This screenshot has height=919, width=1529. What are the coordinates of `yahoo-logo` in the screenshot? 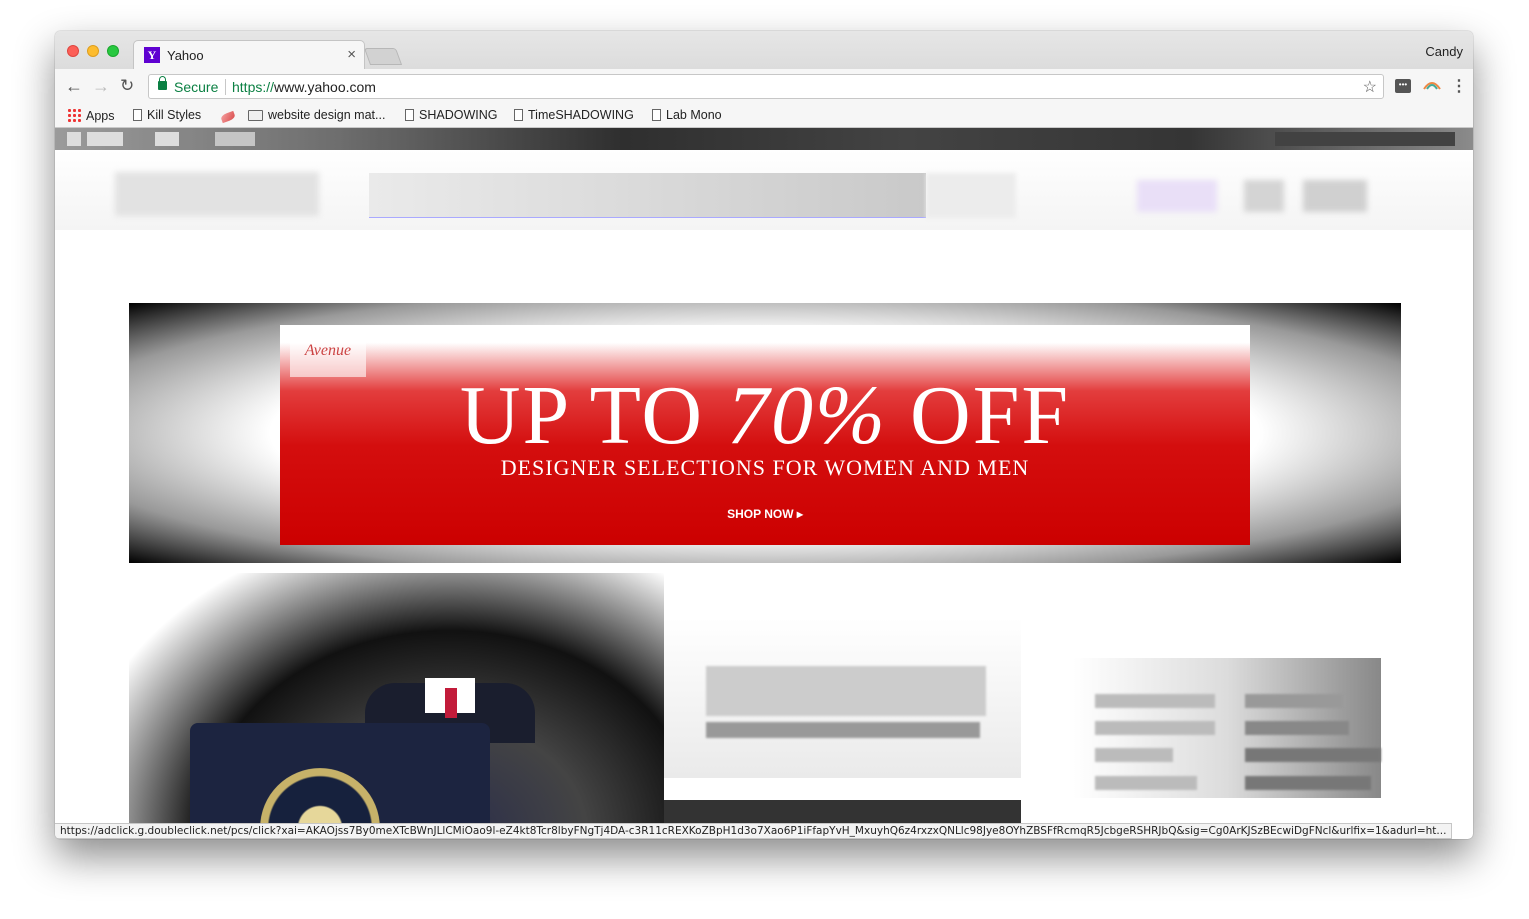 It's located at (217, 194).